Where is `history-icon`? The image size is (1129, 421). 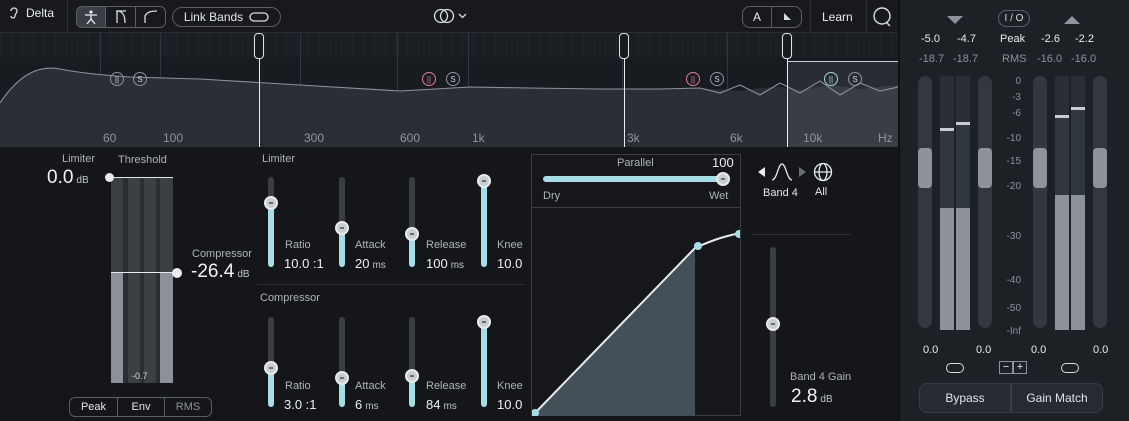 history-icon is located at coordinates (882, 17).